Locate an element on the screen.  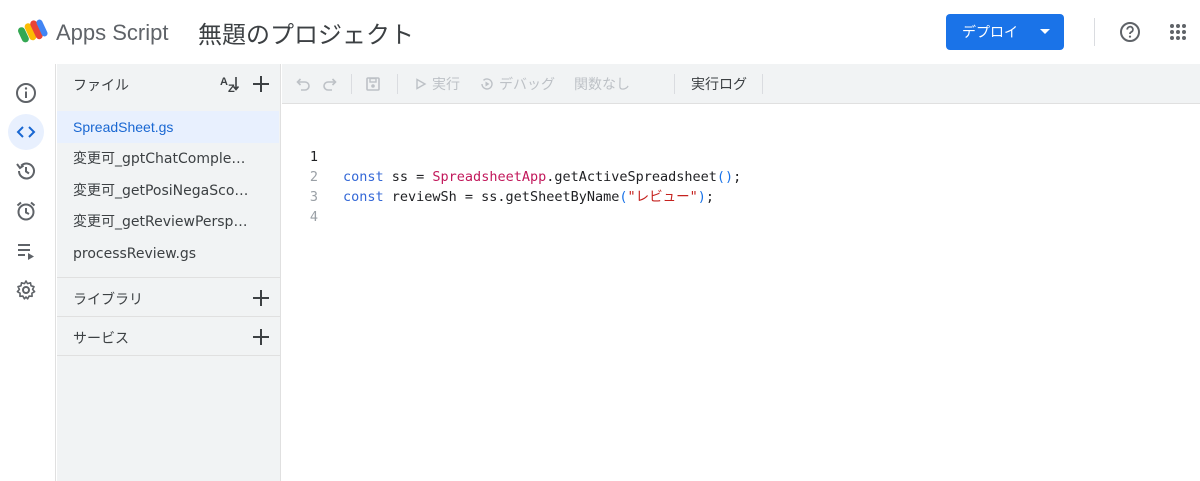
deploy-button: デプロイ is located at coordinates (1005, 32).